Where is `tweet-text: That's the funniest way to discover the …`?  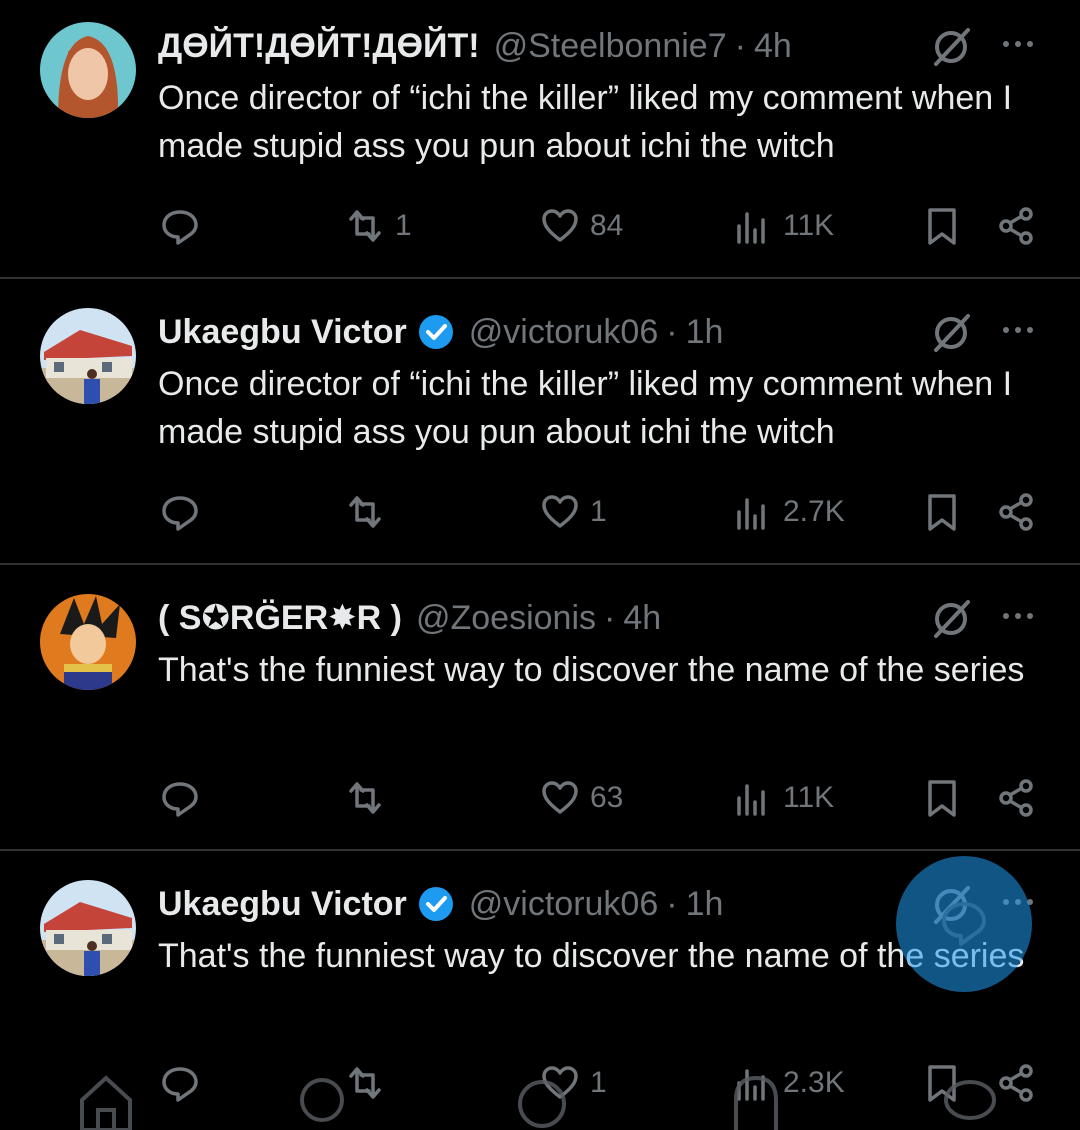 tweet-text: That's the funniest way to discover the … is located at coordinates (591, 670).